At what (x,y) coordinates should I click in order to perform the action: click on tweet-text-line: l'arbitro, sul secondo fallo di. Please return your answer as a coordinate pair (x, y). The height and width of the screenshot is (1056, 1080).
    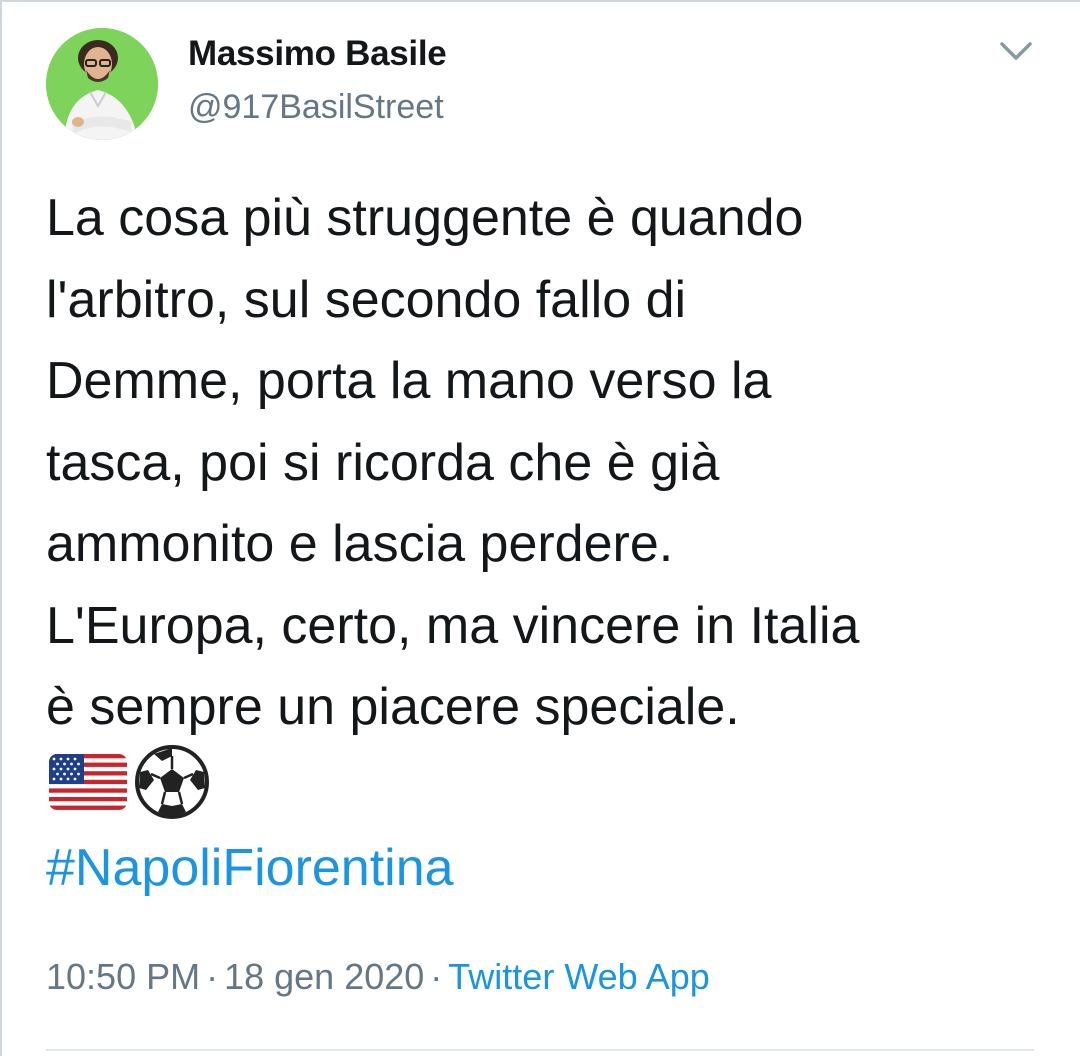
    Looking at the image, I should click on (366, 299).